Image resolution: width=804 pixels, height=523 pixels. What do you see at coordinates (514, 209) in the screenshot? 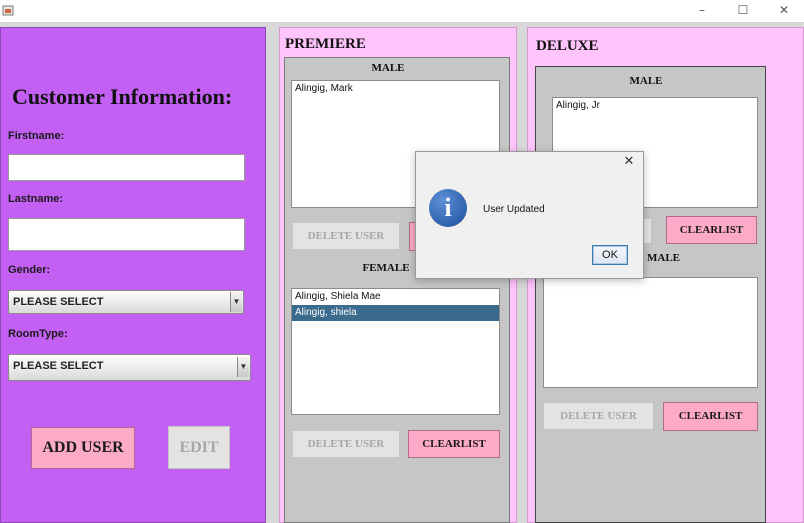
I see `dialog-message: User Updated` at bounding box center [514, 209].